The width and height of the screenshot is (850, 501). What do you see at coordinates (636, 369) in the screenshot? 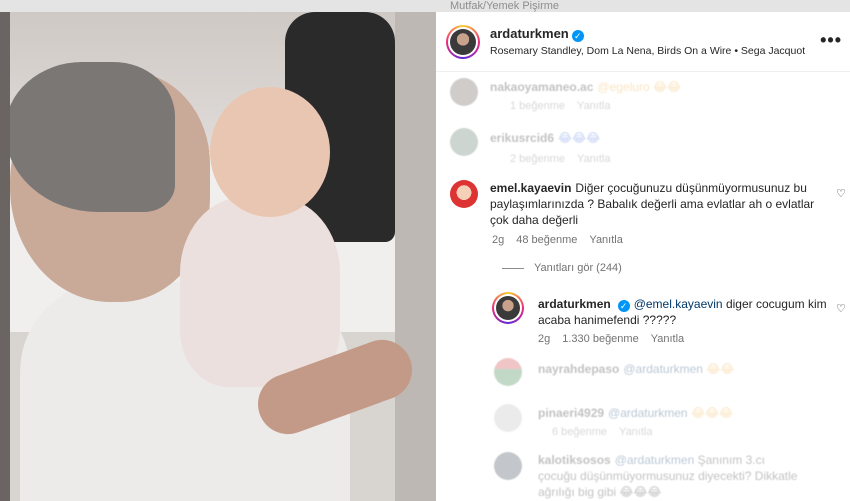
I see `reply-text: nayrahdepaso @ardaturkmen 😂😂` at bounding box center [636, 369].